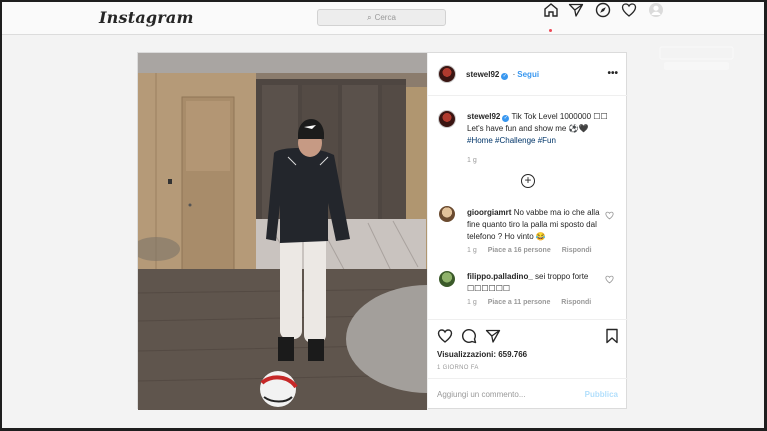 This screenshot has height=431, width=767. I want to click on post-date: 1 GIORNO FA, so click(458, 368).